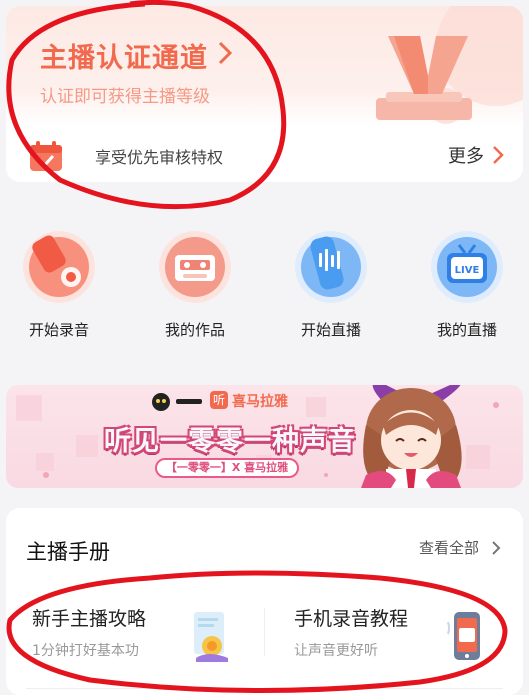 This screenshot has height=695, width=529. What do you see at coordinates (68, 552) in the screenshot?
I see `handbook-title: 主播手册` at bounding box center [68, 552].